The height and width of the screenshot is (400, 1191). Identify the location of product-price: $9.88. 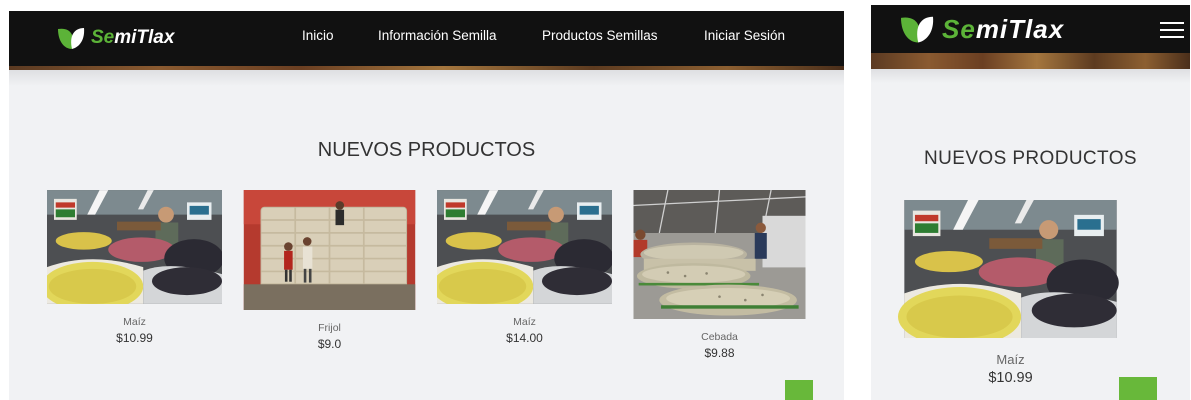
(719, 353).